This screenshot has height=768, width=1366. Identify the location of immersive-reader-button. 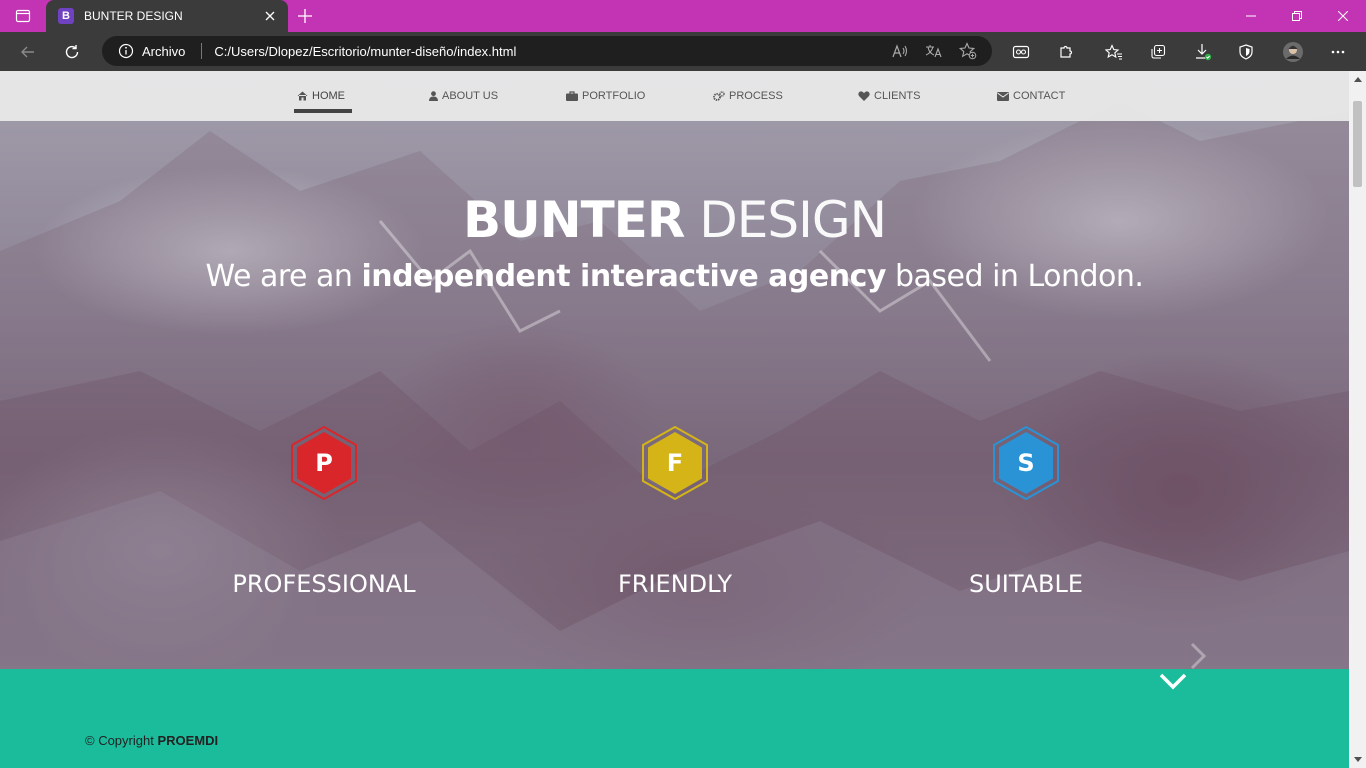
(1021, 52).